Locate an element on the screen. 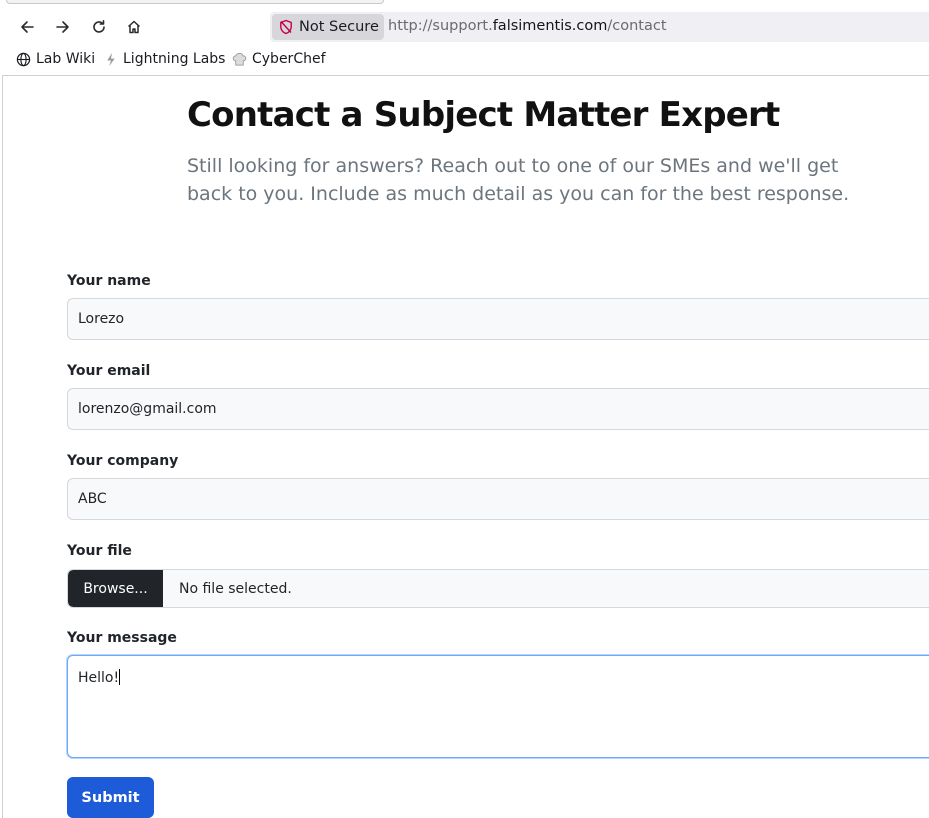 The width and height of the screenshot is (929, 818). arrow-right-icon is located at coordinates (62, 27).